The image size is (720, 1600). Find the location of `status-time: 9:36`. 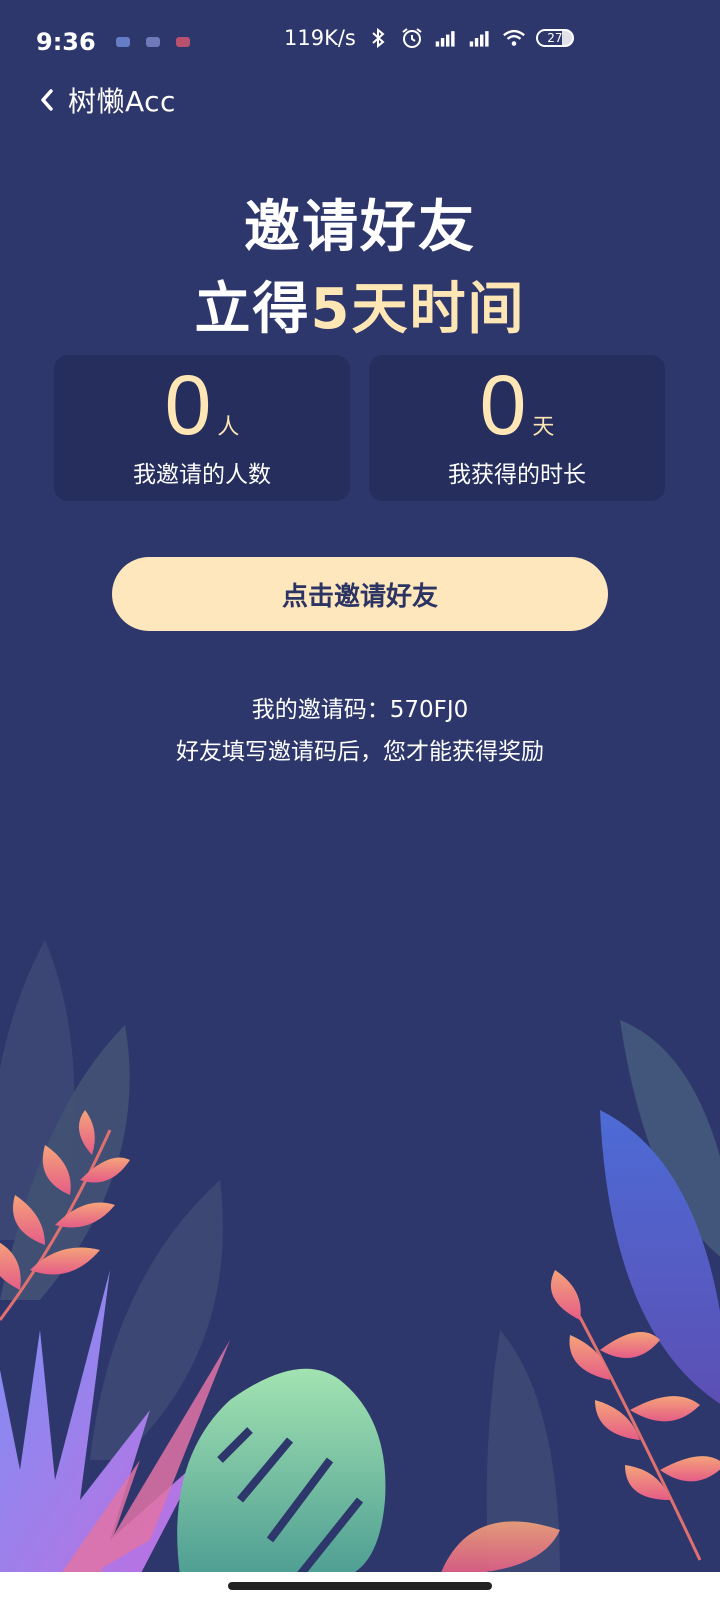

status-time: 9:36 is located at coordinates (66, 42).